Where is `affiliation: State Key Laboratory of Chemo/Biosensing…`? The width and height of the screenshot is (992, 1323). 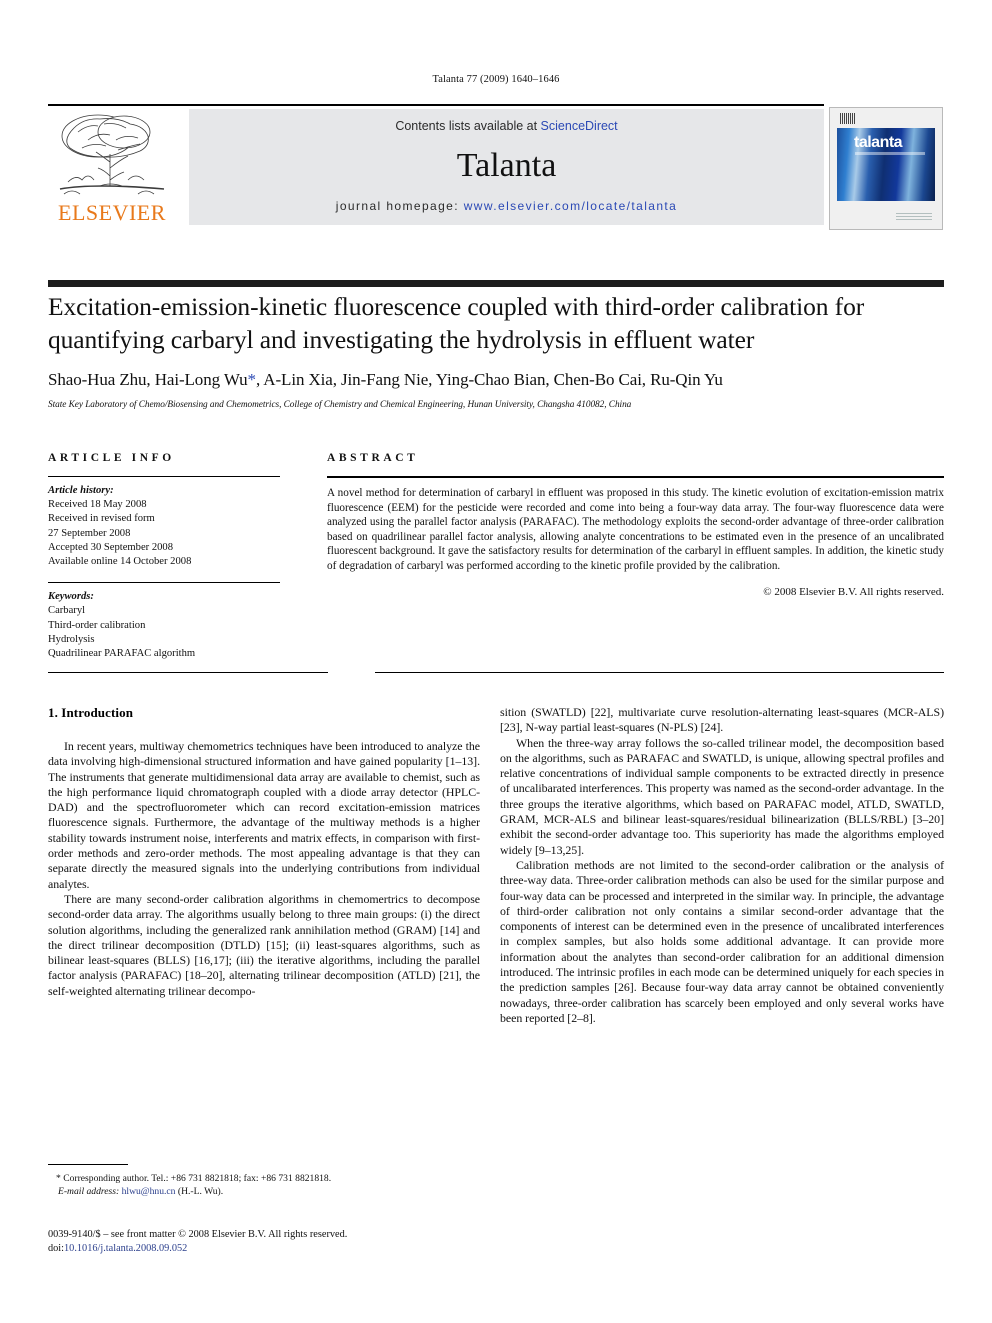
affiliation: State Key Laboratory of Chemo/Biosensing… is located at coordinates (340, 405).